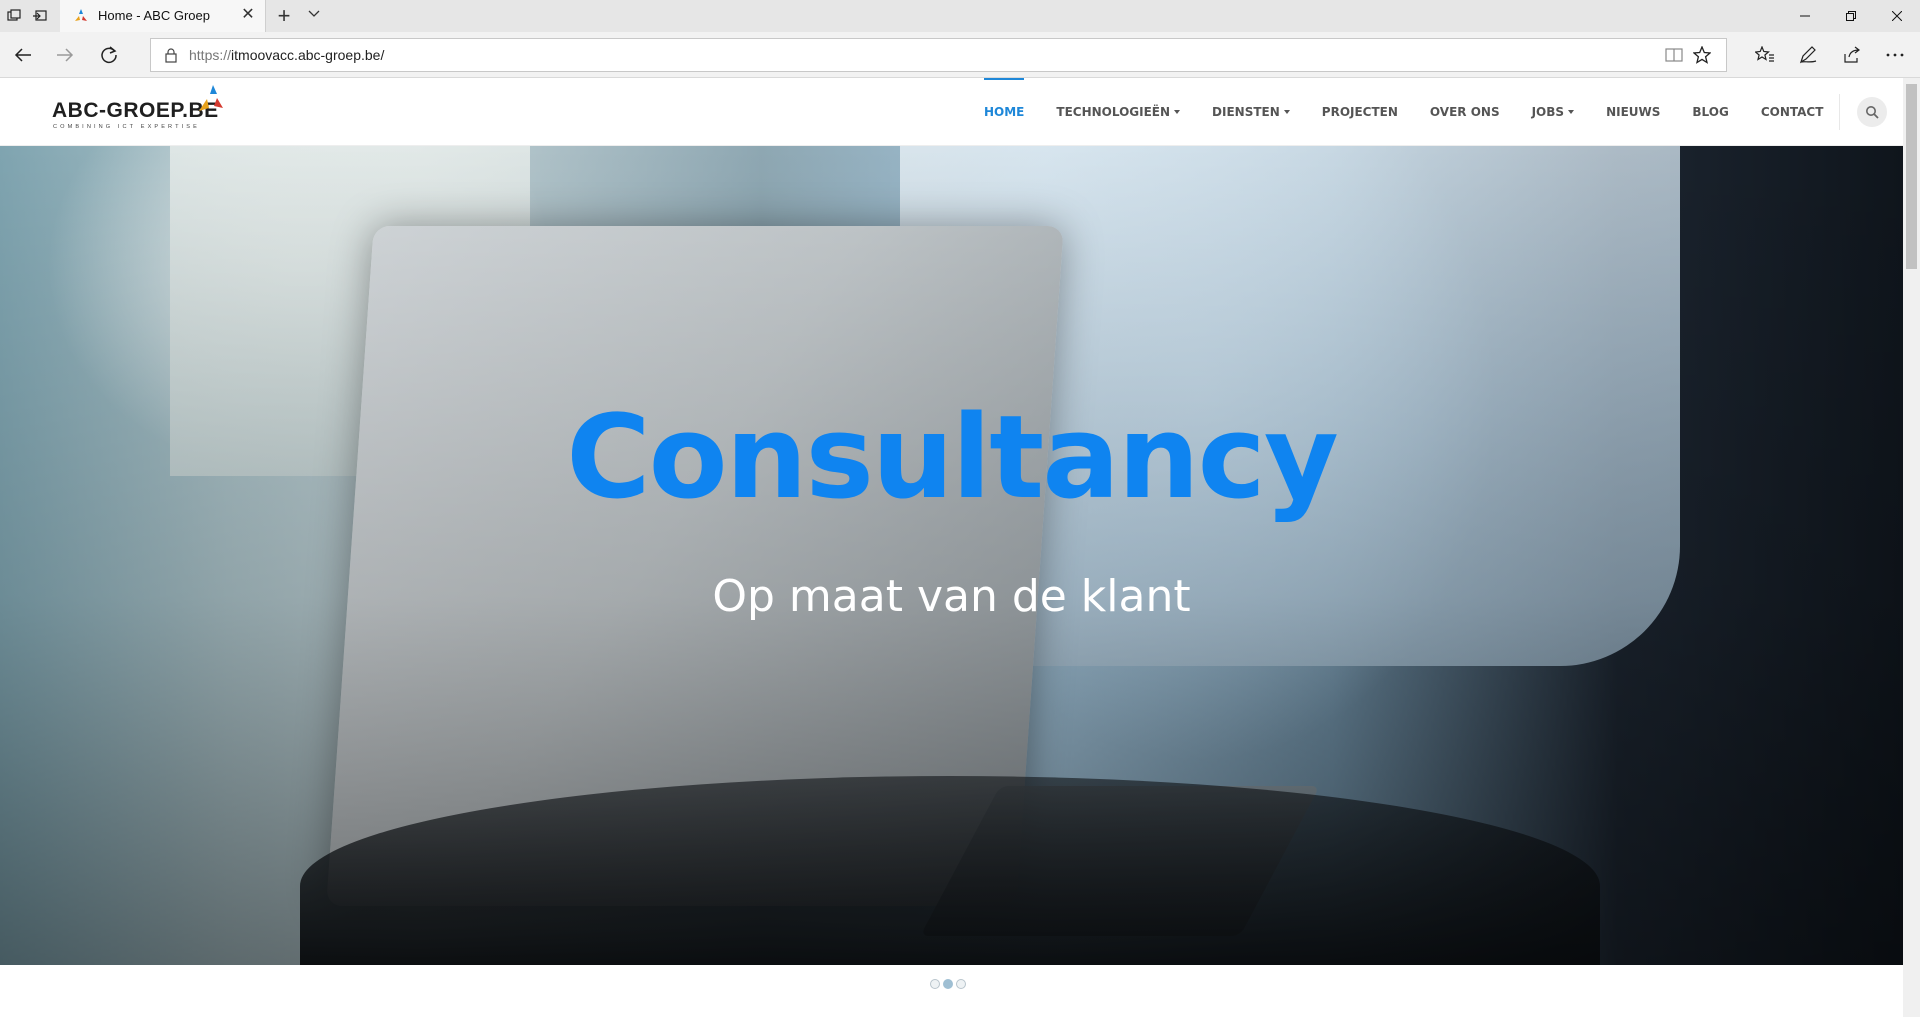  What do you see at coordinates (135, 110) in the screenshot?
I see `logo-text: ABC-GROEP.BE` at bounding box center [135, 110].